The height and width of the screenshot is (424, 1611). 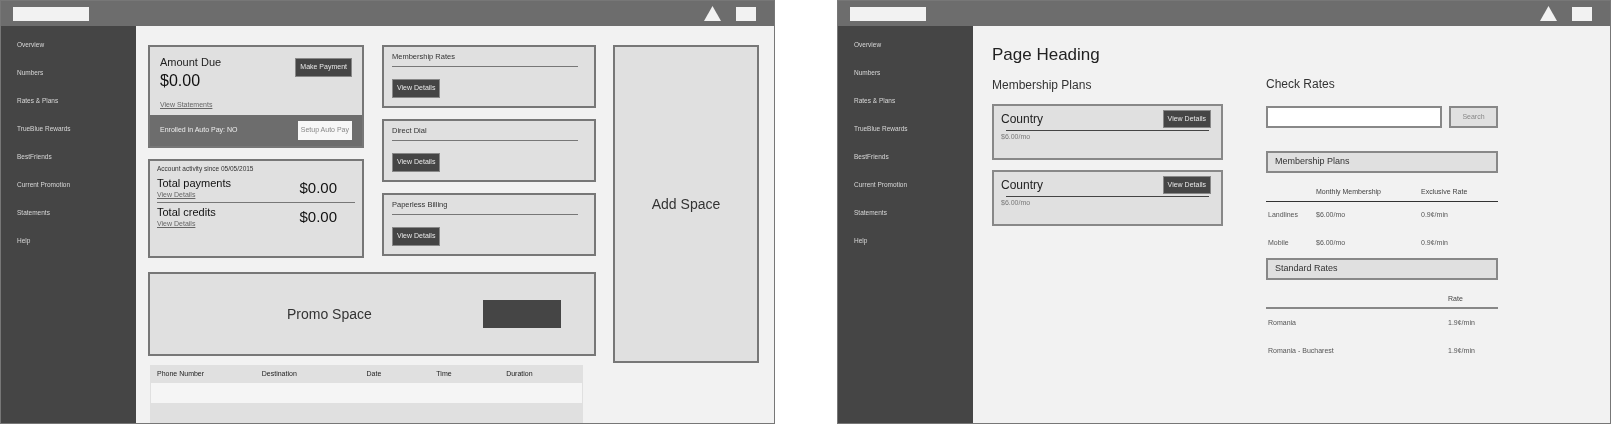 I want to click on amount-text: $0.00, so click(x=181, y=80).